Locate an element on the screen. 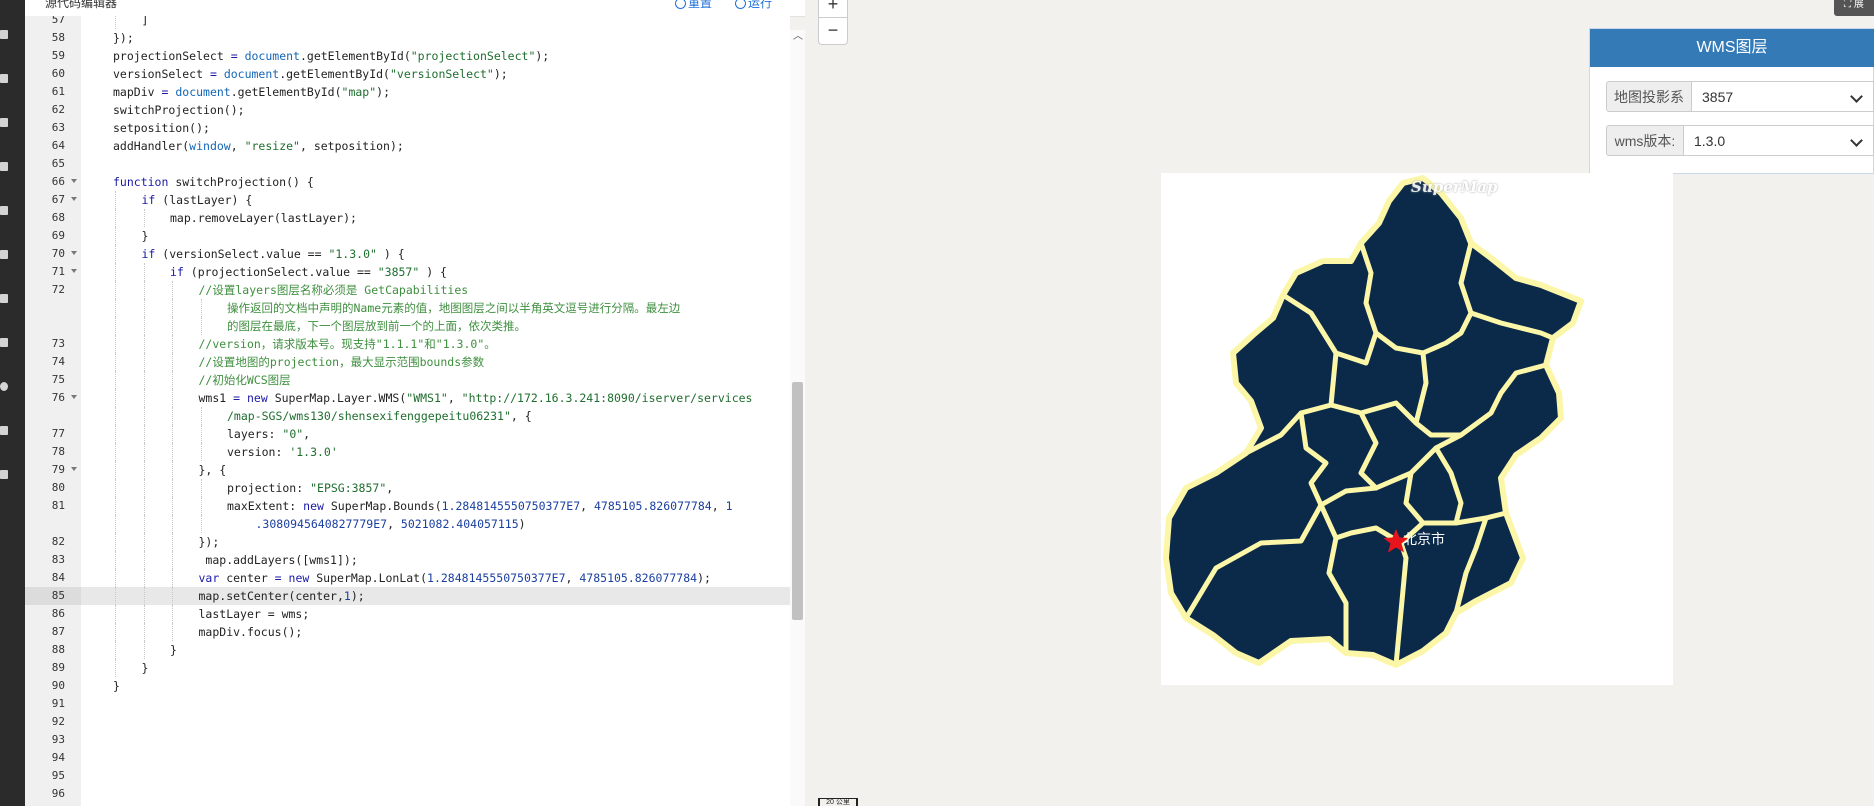 This screenshot has width=1874, height=806. sidebar-gear-icon is located at coordinates (4, 122).